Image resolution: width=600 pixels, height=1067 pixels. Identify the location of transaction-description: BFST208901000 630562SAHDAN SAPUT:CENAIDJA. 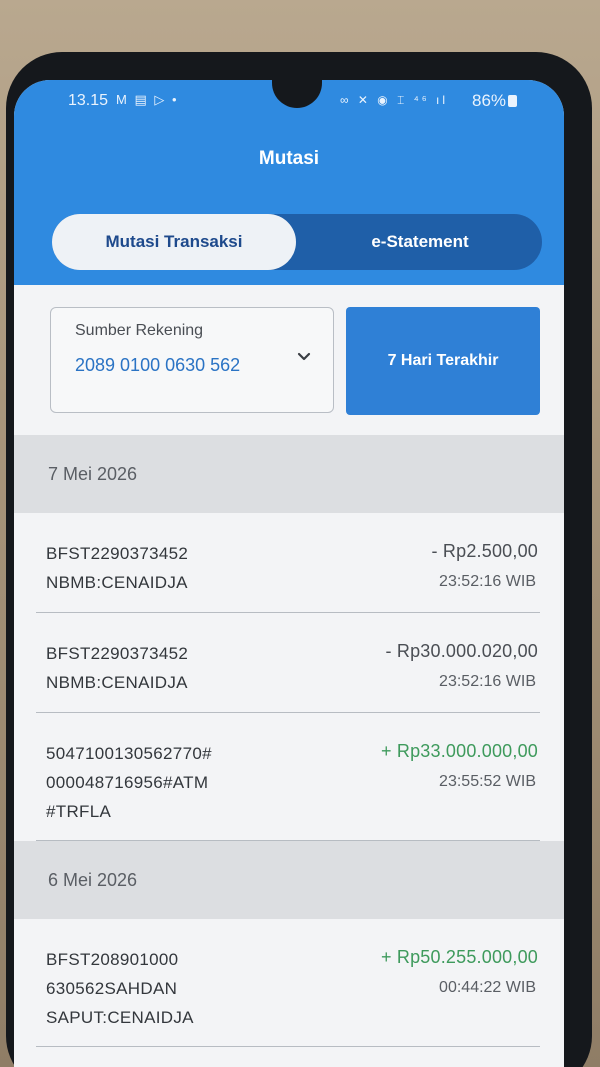
(171, 988).